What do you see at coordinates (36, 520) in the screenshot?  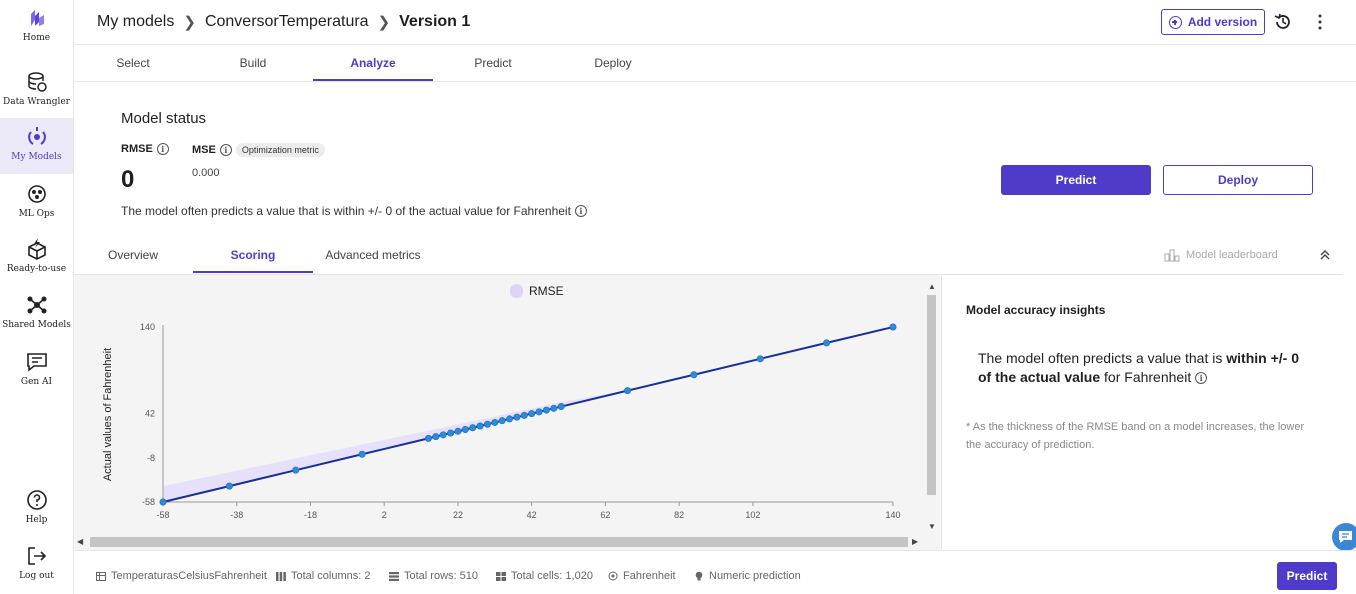 I see `sidebar-item-label: Help` at bounding box center [36, 520].